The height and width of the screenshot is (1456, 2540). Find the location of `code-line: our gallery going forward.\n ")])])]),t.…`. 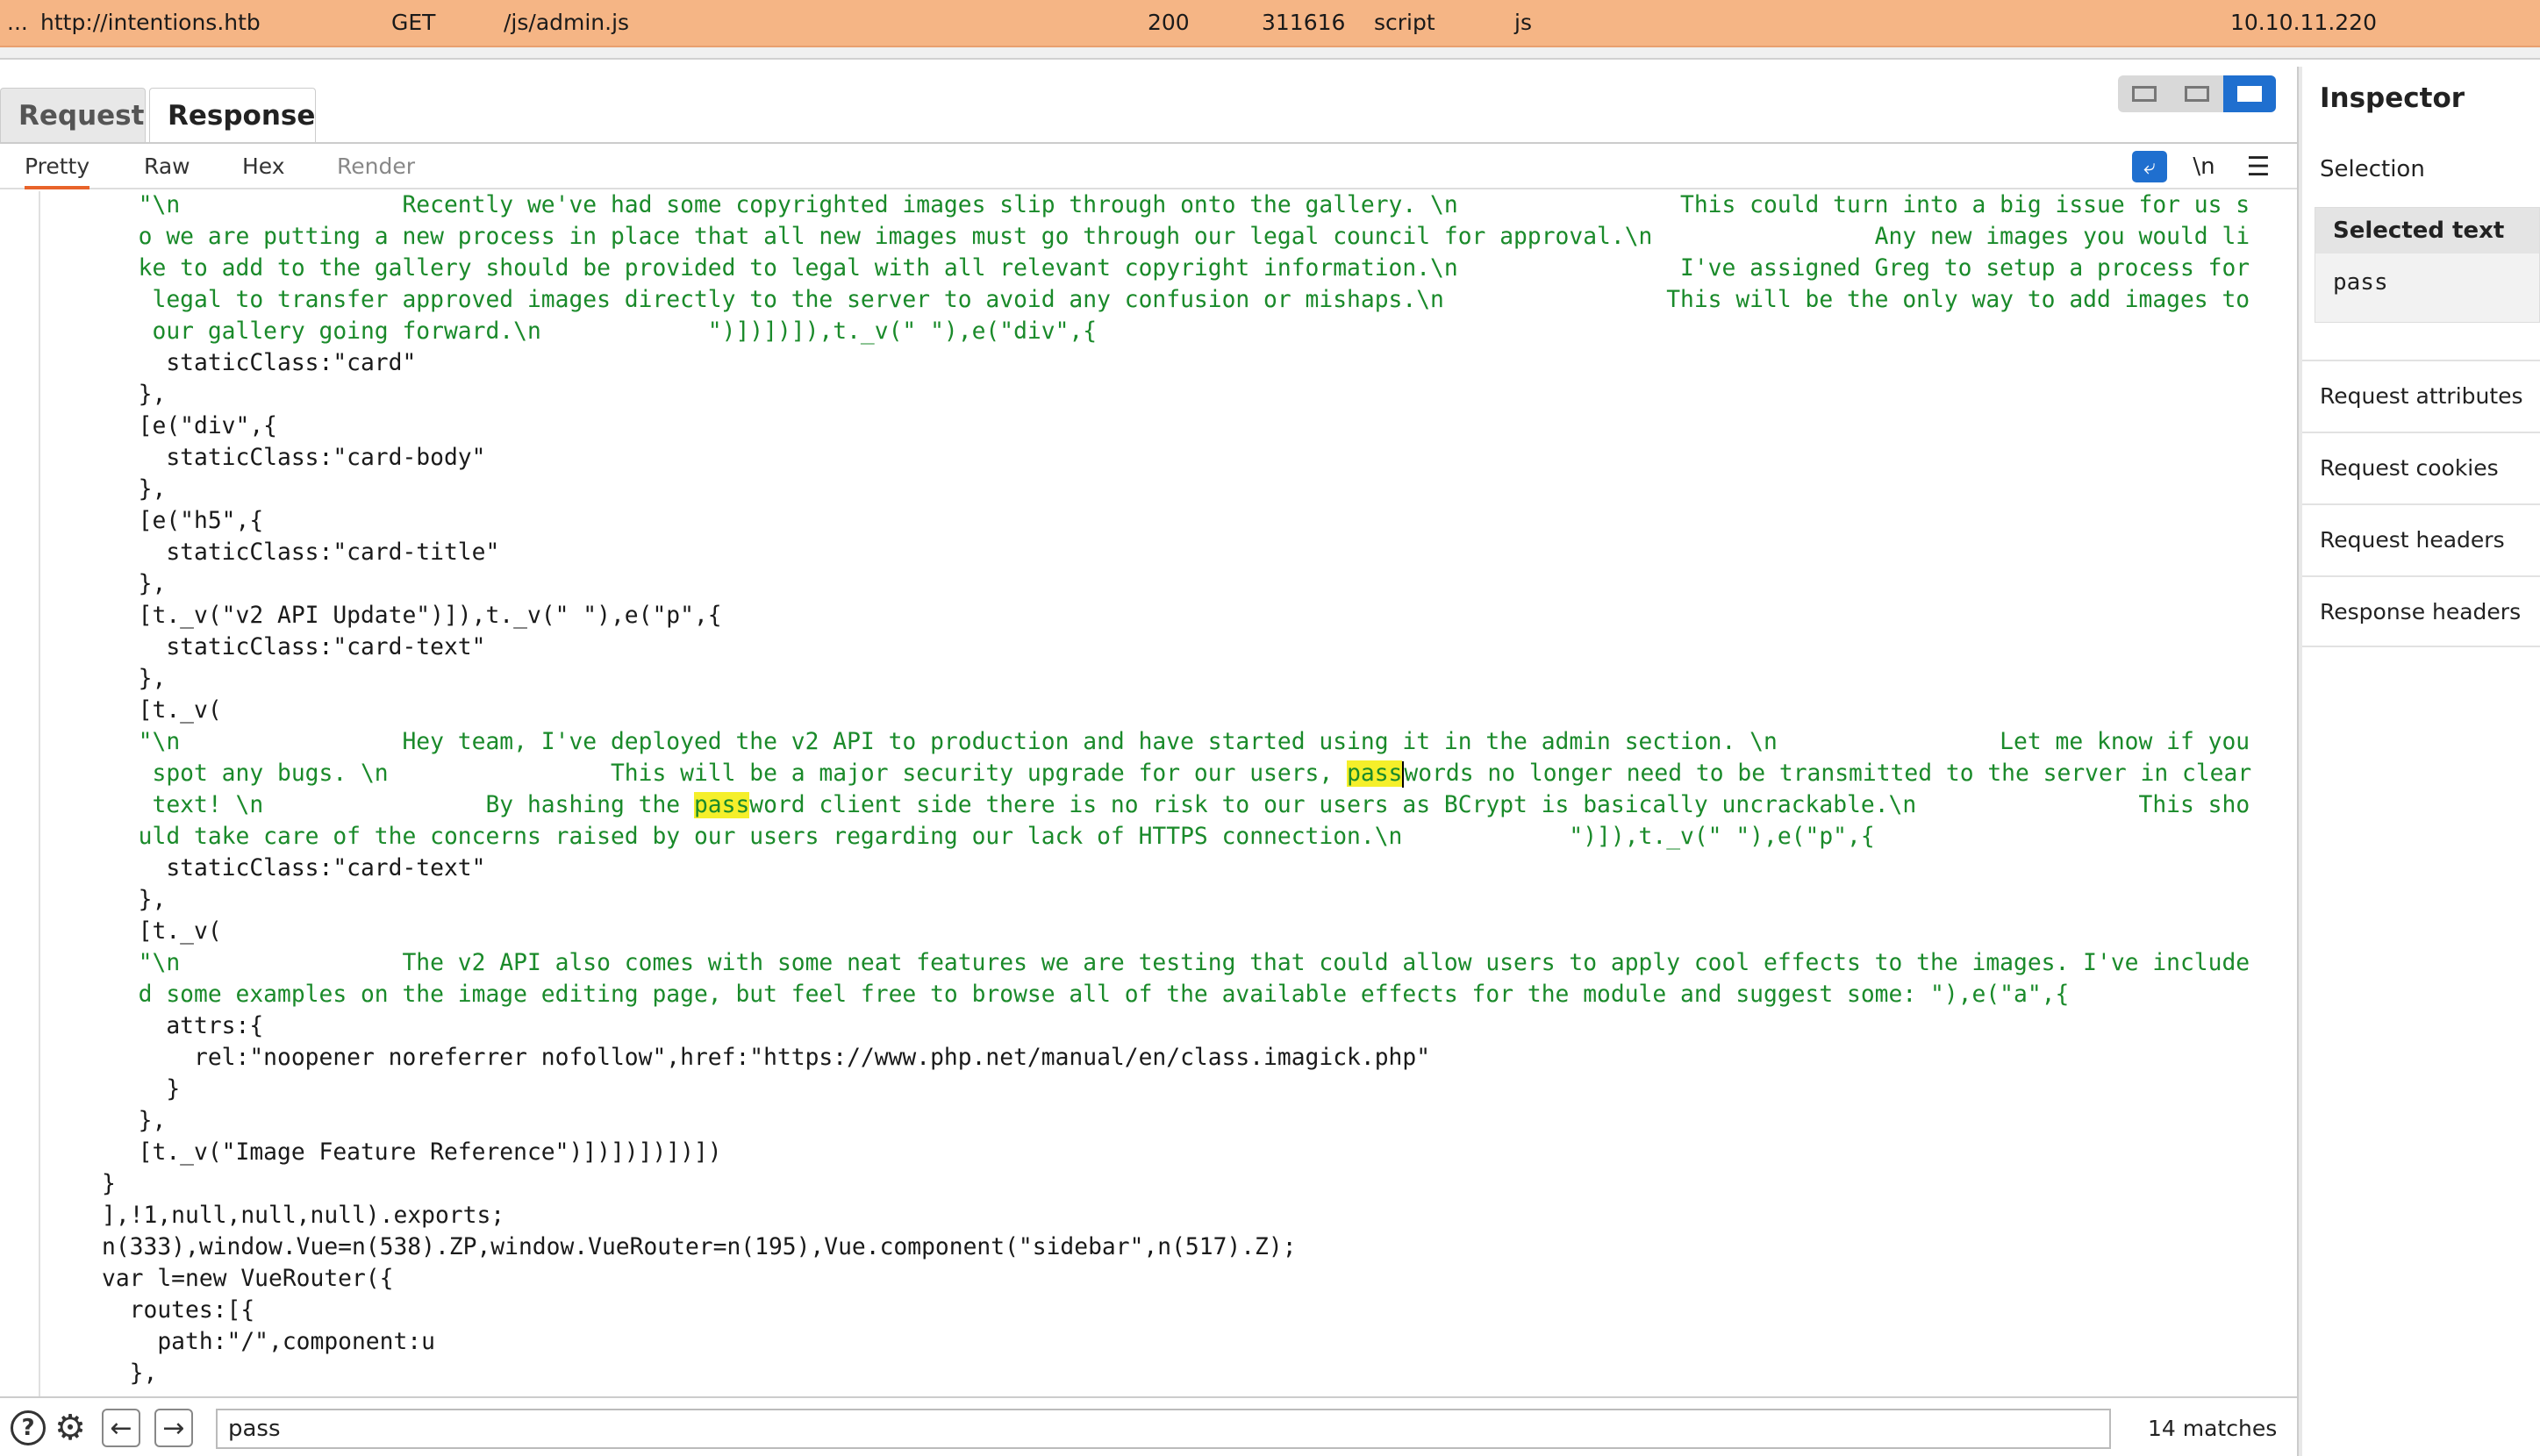

code-line: our gallery going forward.\n ")])])]),t.… is located at coordinates (604, 331).